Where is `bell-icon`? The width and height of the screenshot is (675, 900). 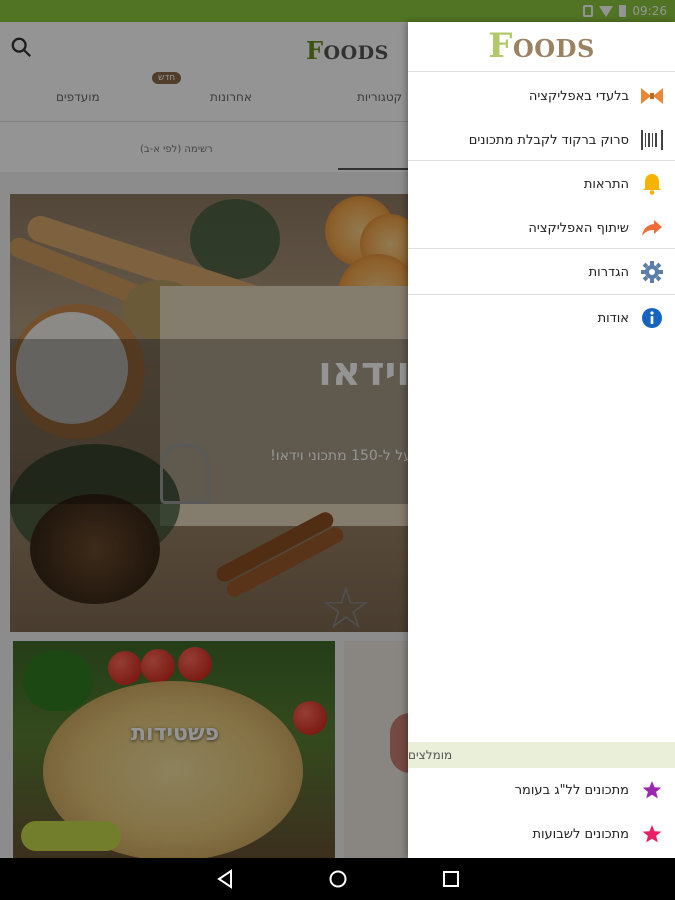
bell-icon is located at coordinates (652, 184).